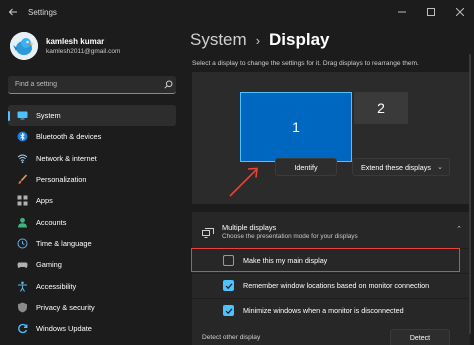  I want to click on sidebar-item-privacy-security: Privacy & security, so click(92, 307).